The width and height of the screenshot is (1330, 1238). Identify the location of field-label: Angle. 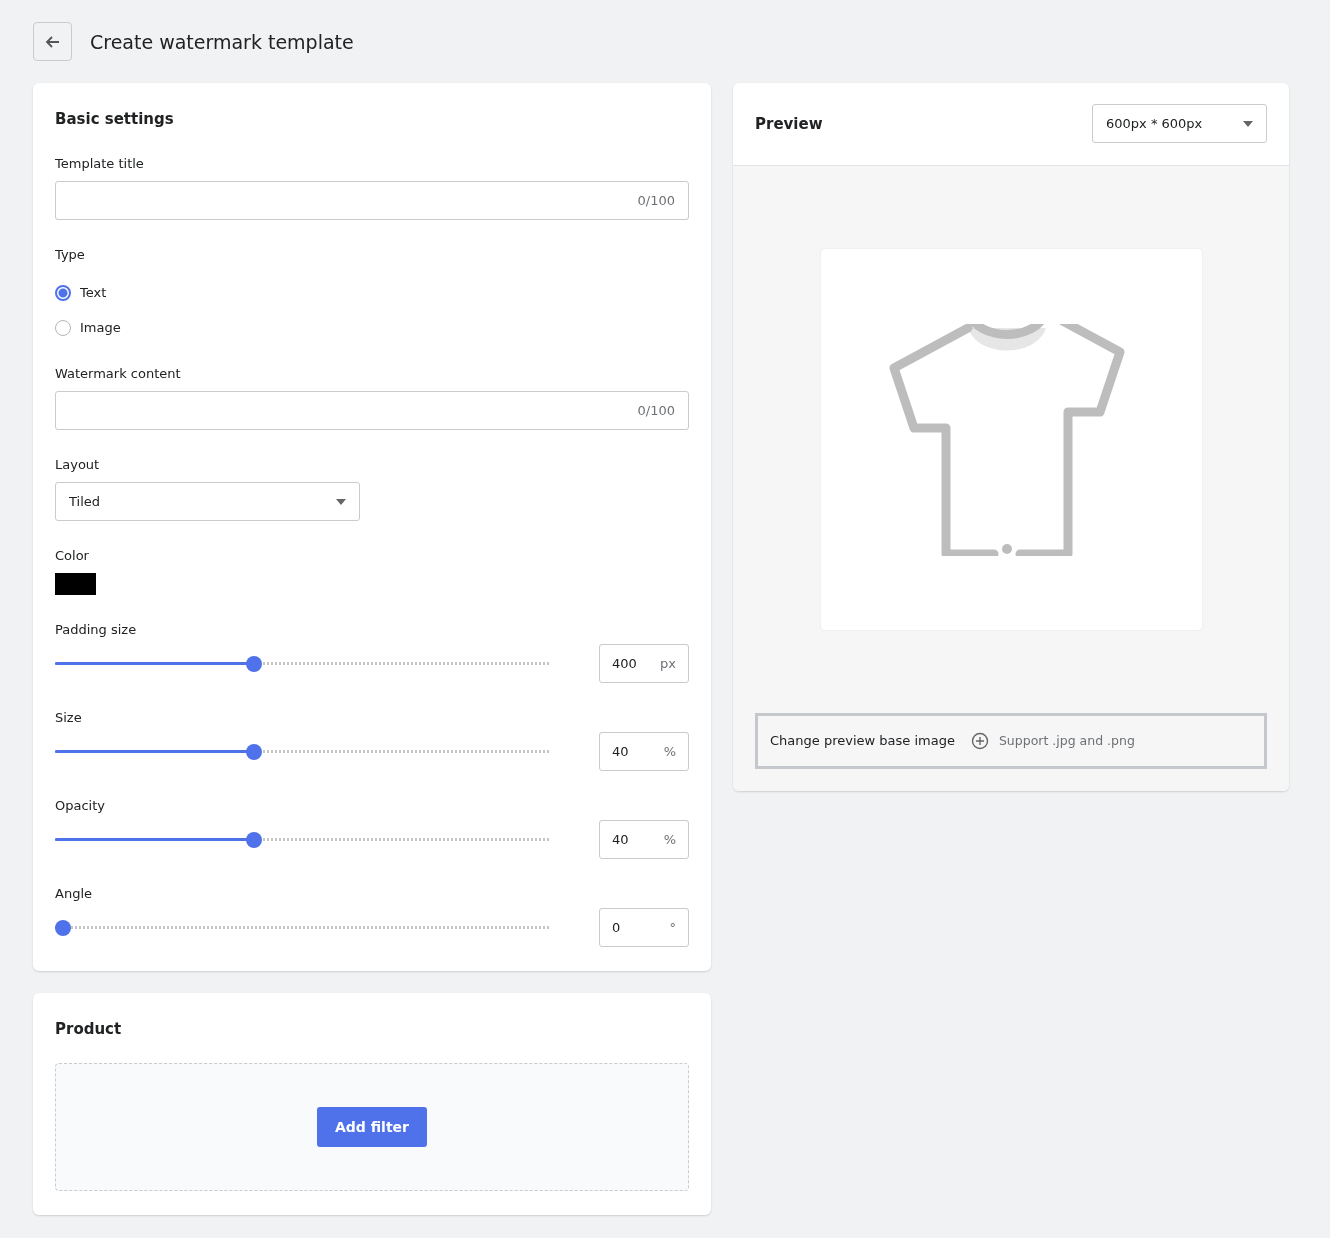
(74, 894).